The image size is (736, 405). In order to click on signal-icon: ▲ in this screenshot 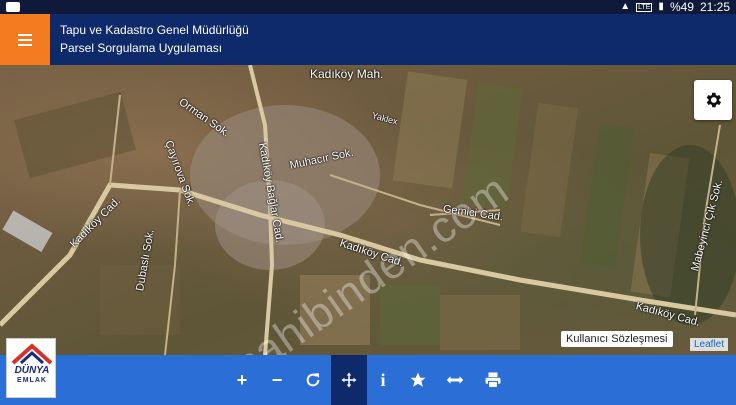, I will do `click(625, 6)`.